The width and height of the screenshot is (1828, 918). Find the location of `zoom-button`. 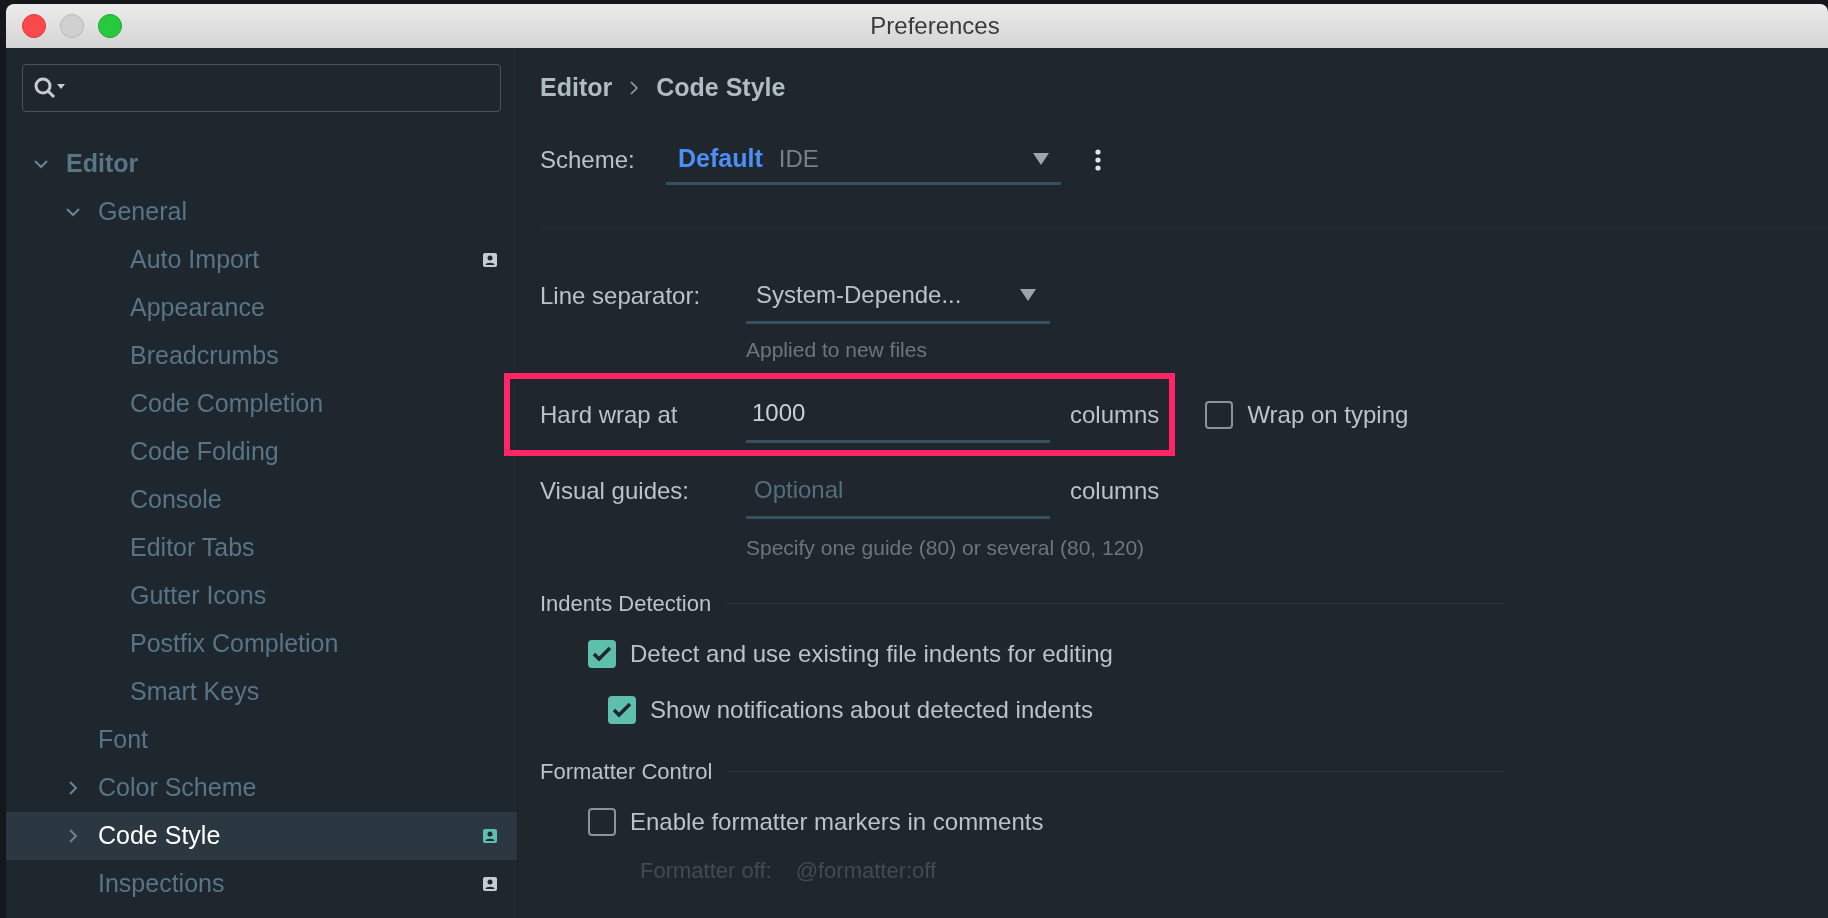

zoom-button is located at coordinates (110, 26).